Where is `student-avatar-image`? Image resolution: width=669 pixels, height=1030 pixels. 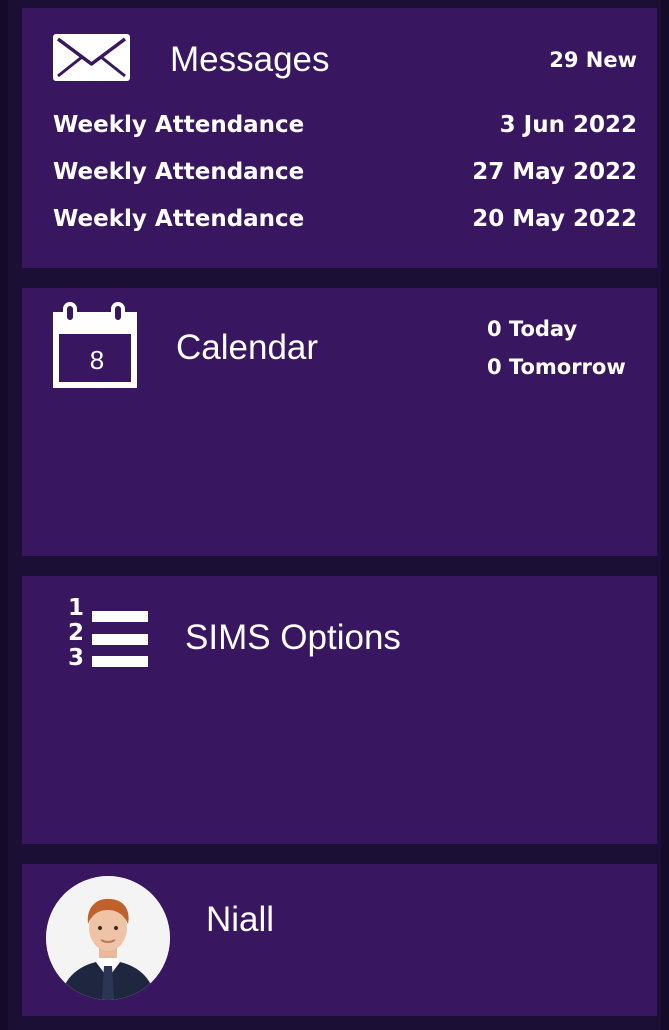 student-avatar-image is located at coordinates (108, 938).